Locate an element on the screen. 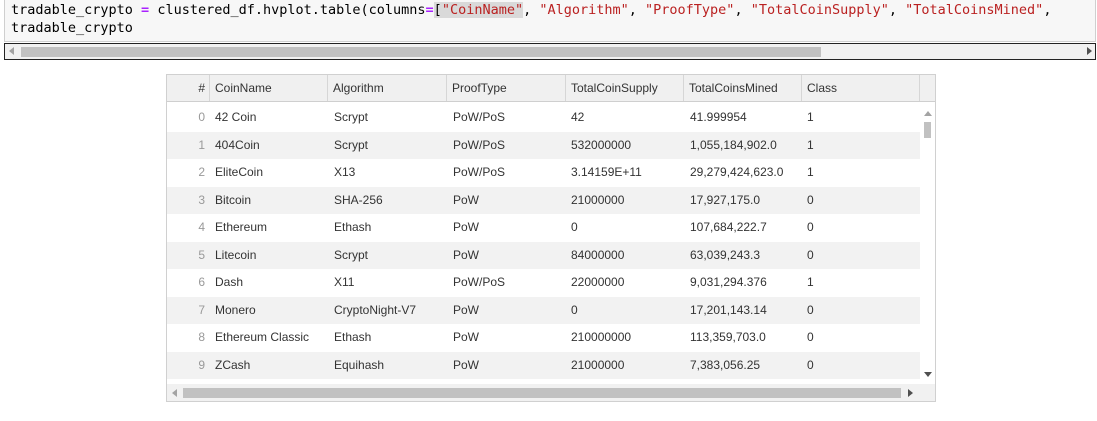 The image size is (1097, 421). cell-coinname: Bitcoin is located at coordinates (233, 199).